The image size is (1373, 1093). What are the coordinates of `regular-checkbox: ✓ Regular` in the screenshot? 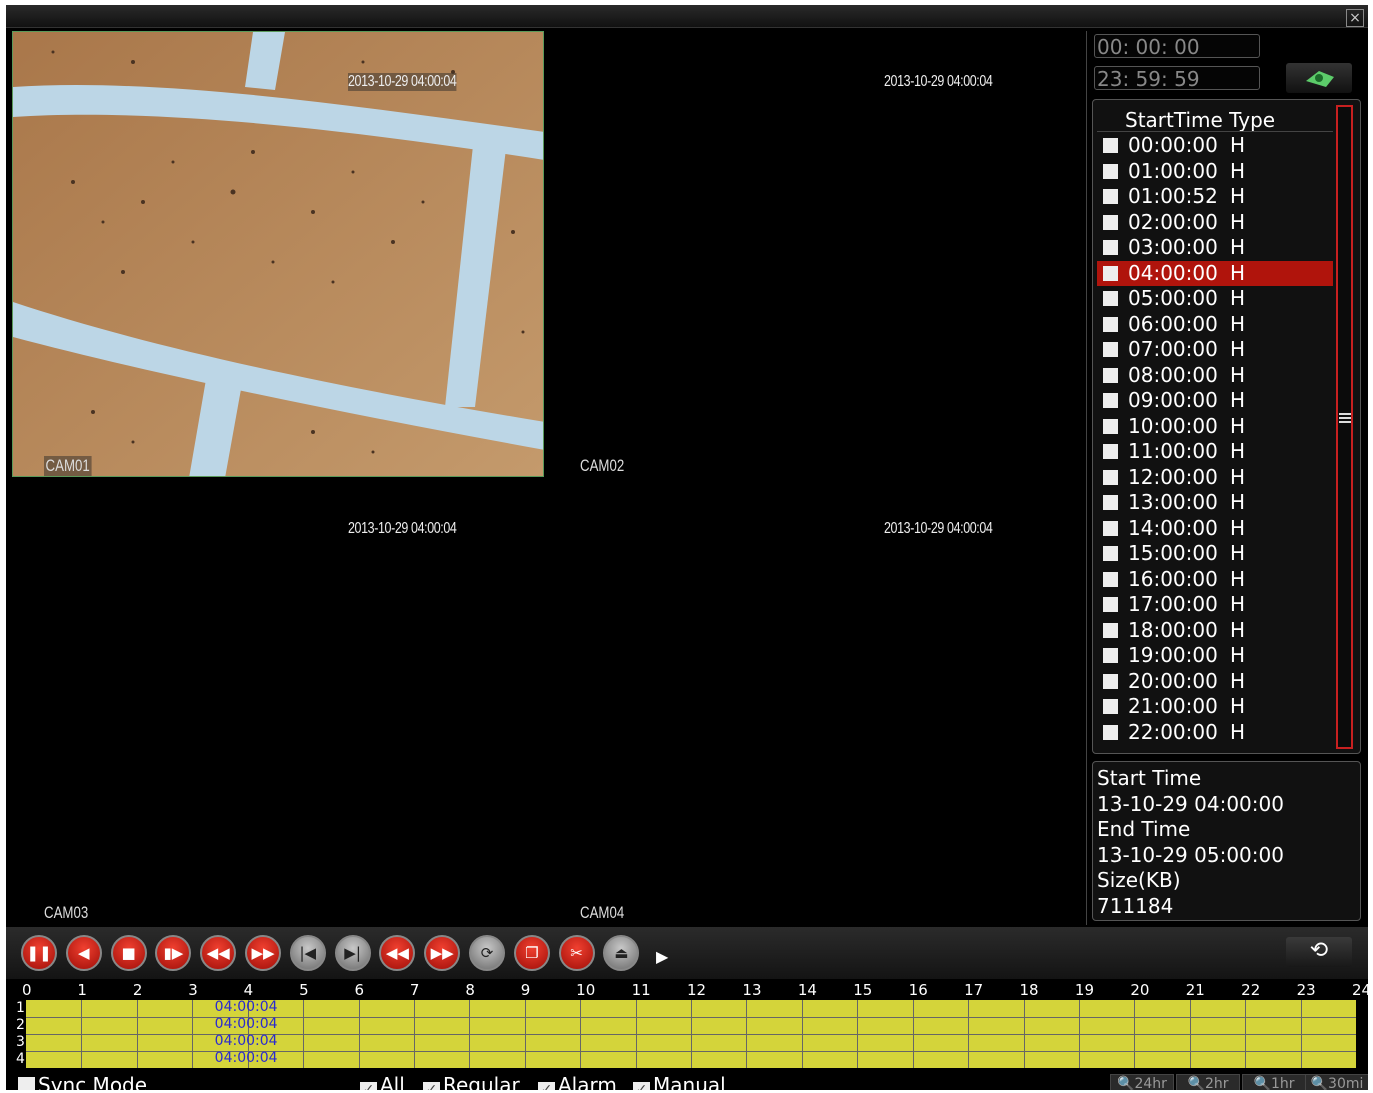 It's located at (471, 1081).